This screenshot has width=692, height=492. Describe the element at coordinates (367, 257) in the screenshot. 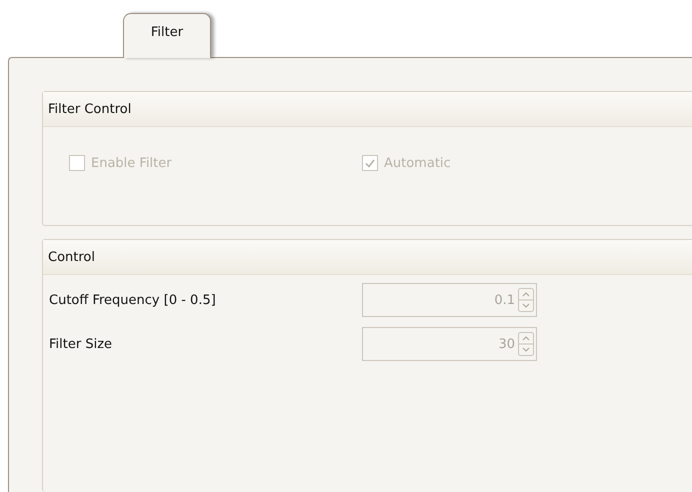

I see `group-title: Control` at that location.